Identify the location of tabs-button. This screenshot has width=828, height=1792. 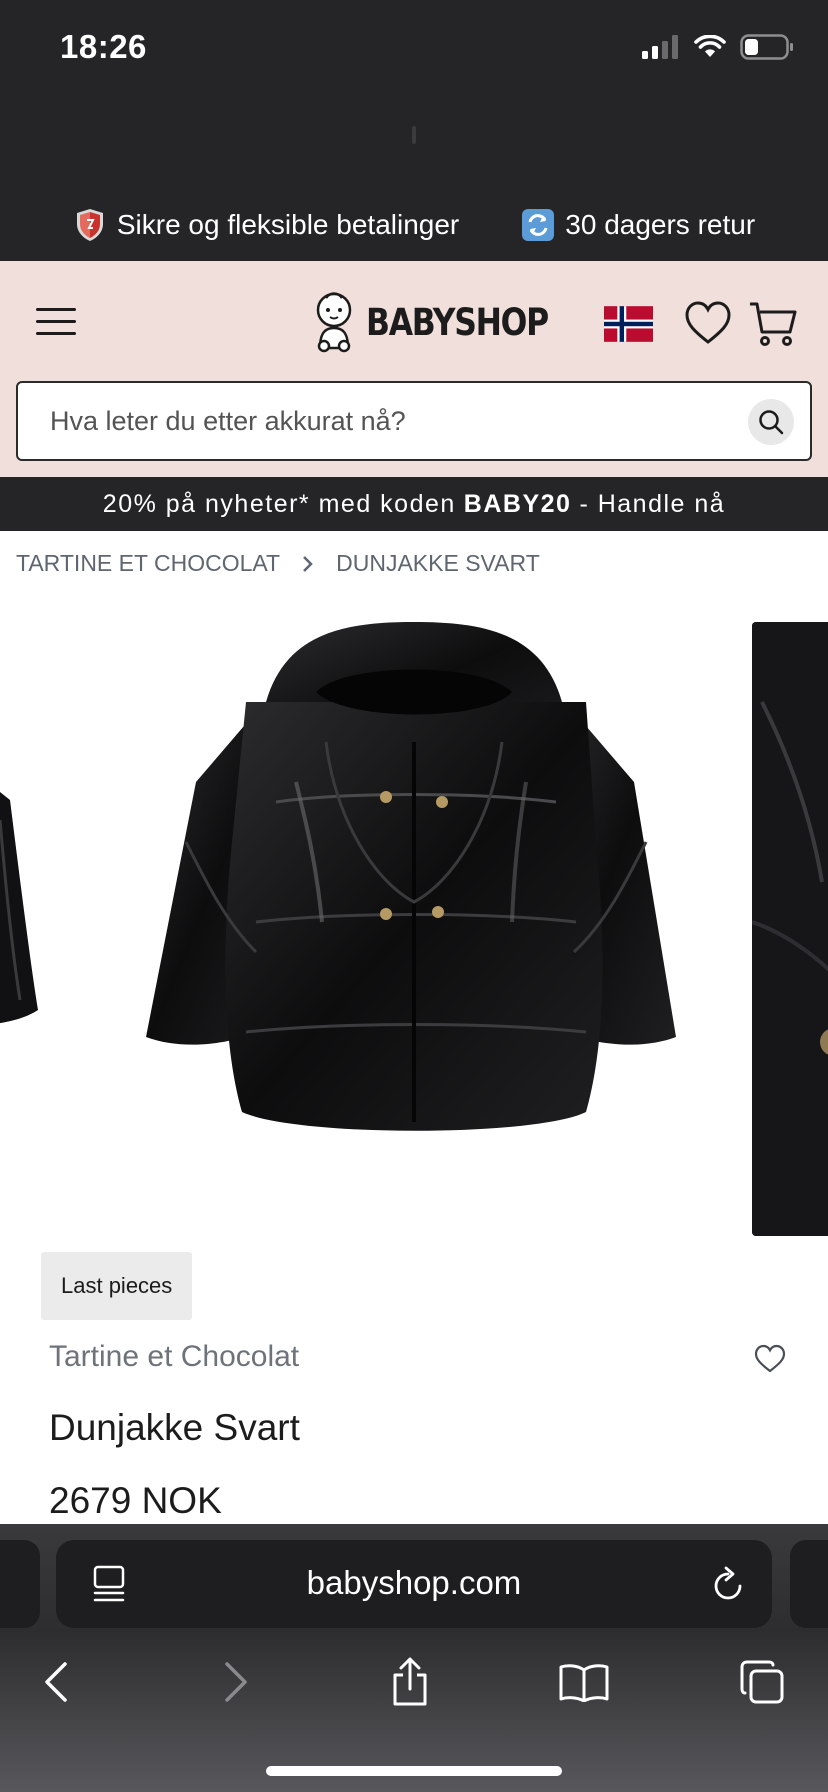
(762, 1682).